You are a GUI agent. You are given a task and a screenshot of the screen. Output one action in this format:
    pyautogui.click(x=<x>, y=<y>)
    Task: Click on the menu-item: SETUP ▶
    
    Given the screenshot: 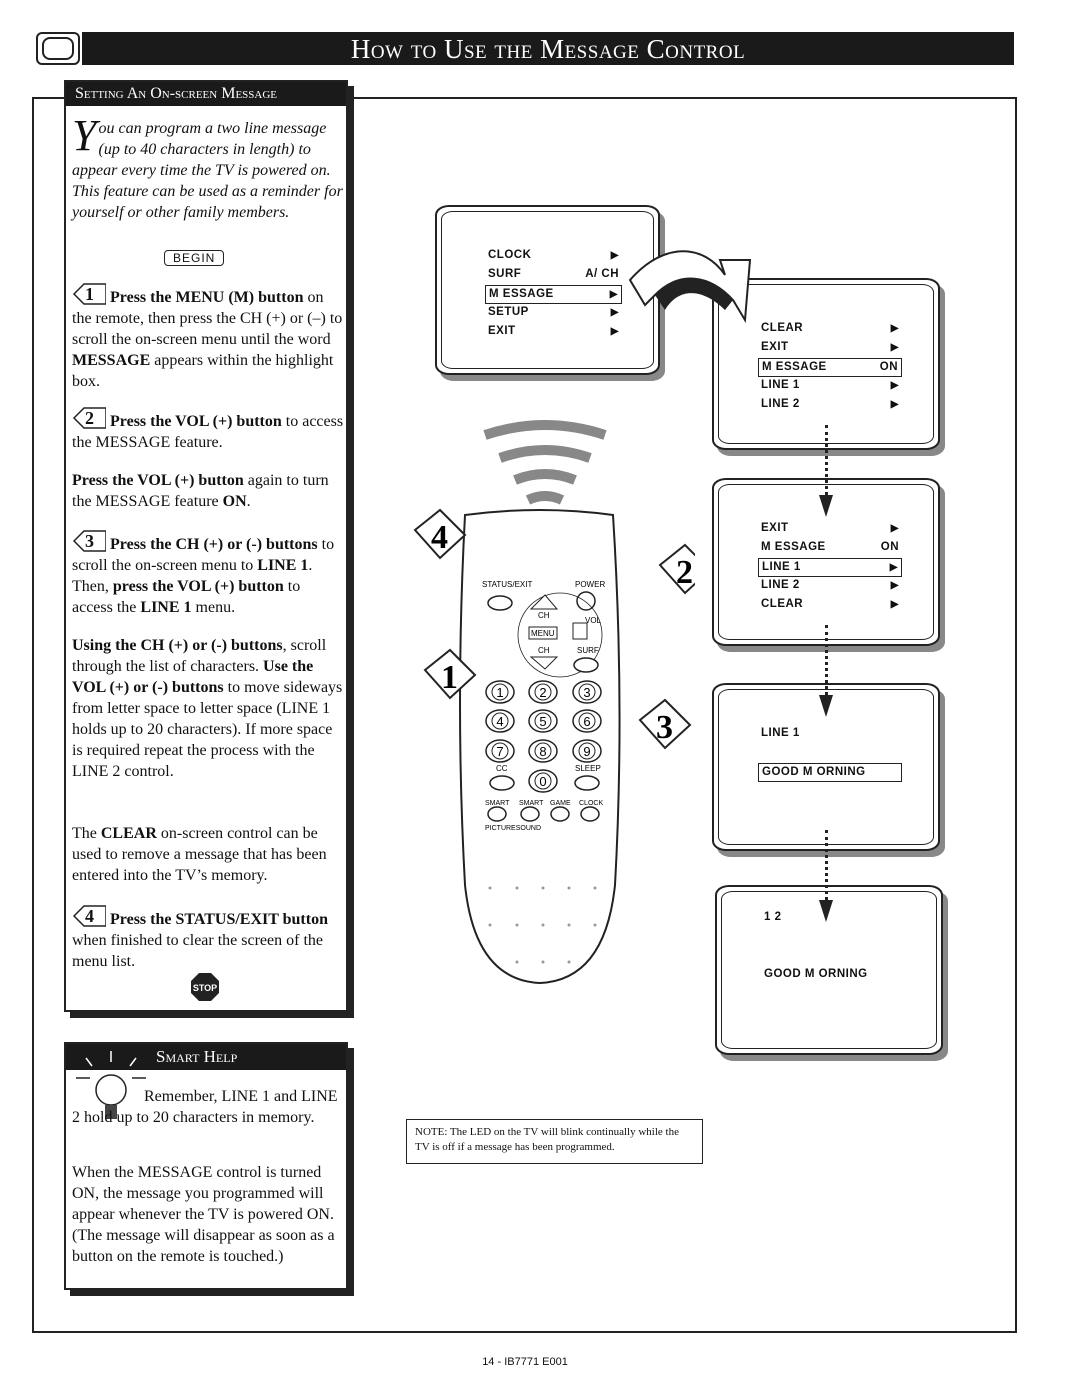 What is the action you would take?
    pyautogui.click(x=553, y=312)
    